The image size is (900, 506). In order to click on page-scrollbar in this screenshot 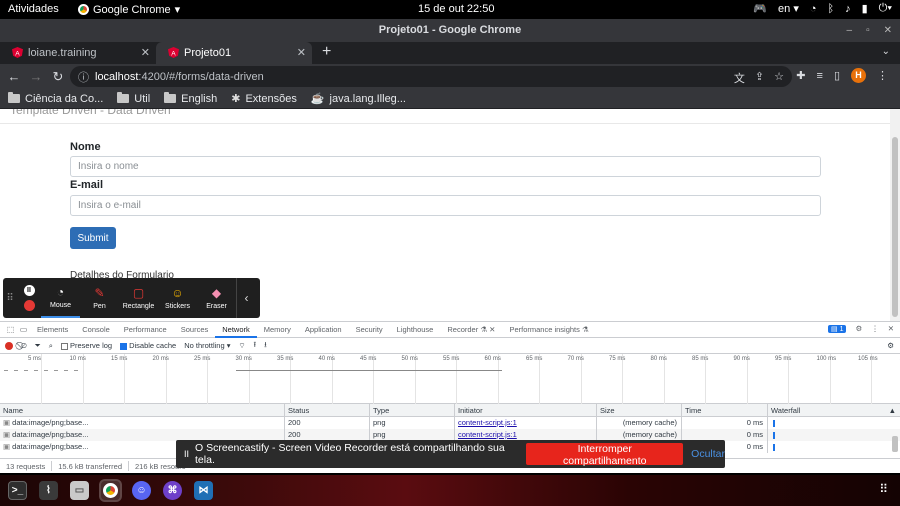, I will do `click(895, 215)`.